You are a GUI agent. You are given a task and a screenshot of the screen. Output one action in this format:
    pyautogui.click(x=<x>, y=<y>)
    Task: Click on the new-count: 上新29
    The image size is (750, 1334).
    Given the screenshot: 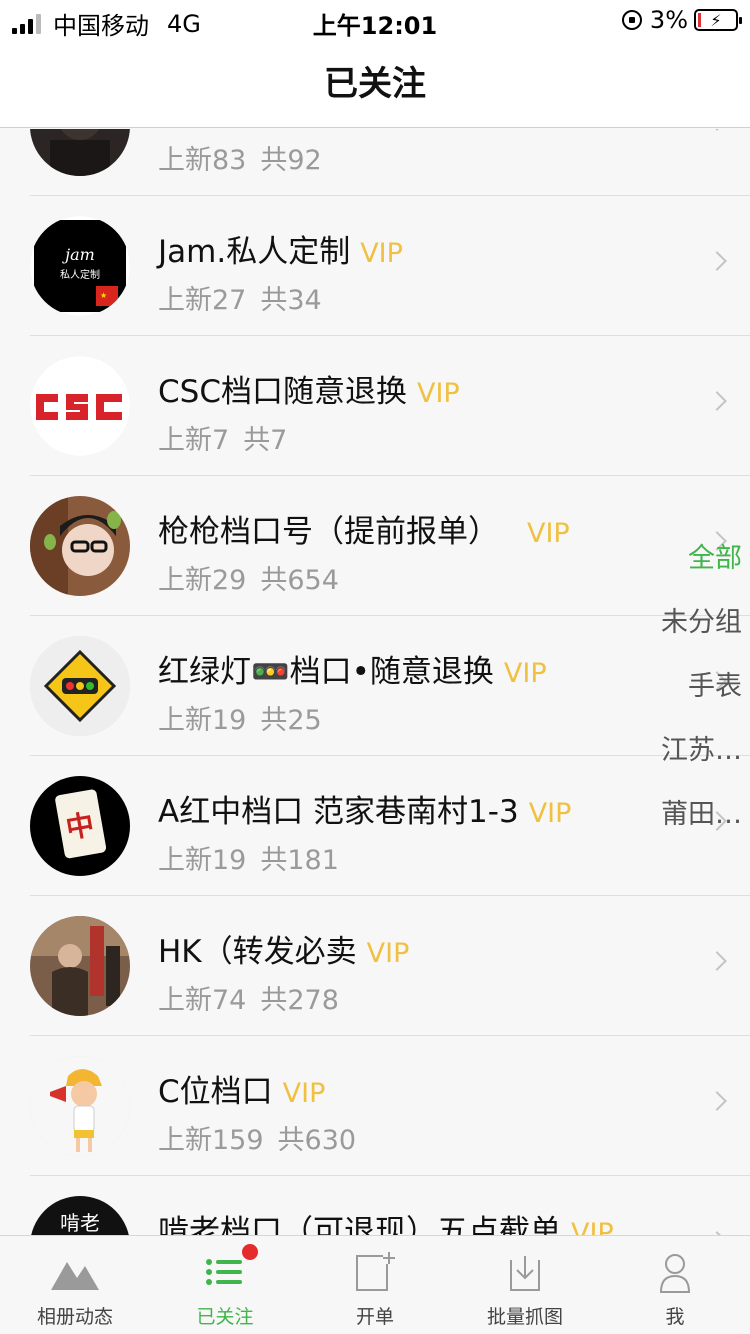 What is the action you would take?
    pyautogui.click(x=202, y=580)
    